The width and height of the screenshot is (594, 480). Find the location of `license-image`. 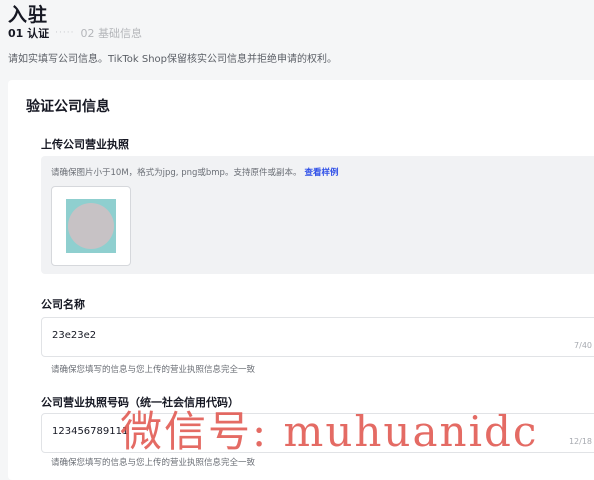

license-image is located at coordinates (91, 226).